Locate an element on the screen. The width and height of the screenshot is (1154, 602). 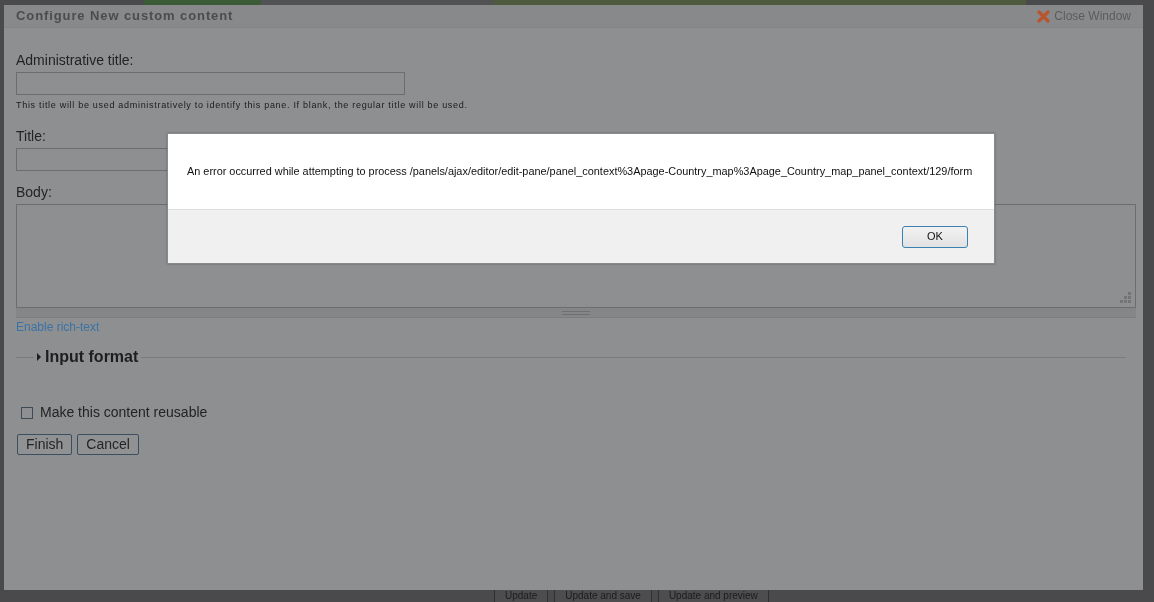
field-label: Title: is located at coordinates (31, 136).